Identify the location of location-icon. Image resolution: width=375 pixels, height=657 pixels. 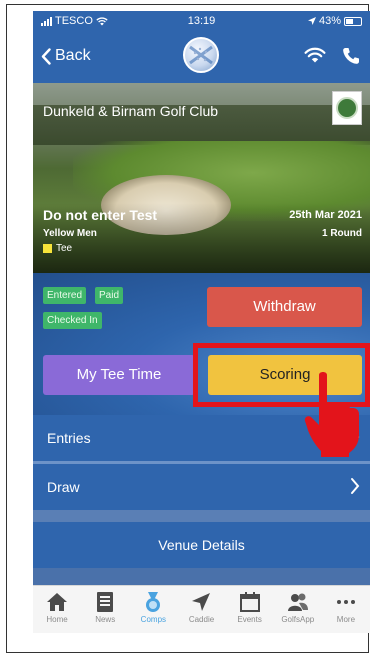
(311, 21).